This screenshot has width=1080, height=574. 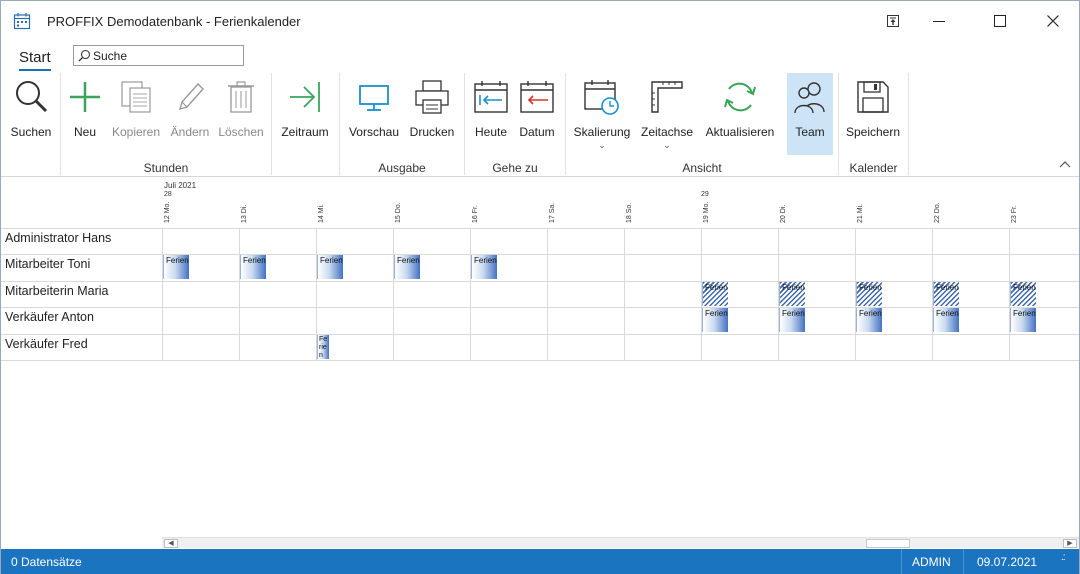 What do you see at coordinates (491, 114) in the screenshot?
I see `heute-button: Heute` at bounding box center [491, 114].